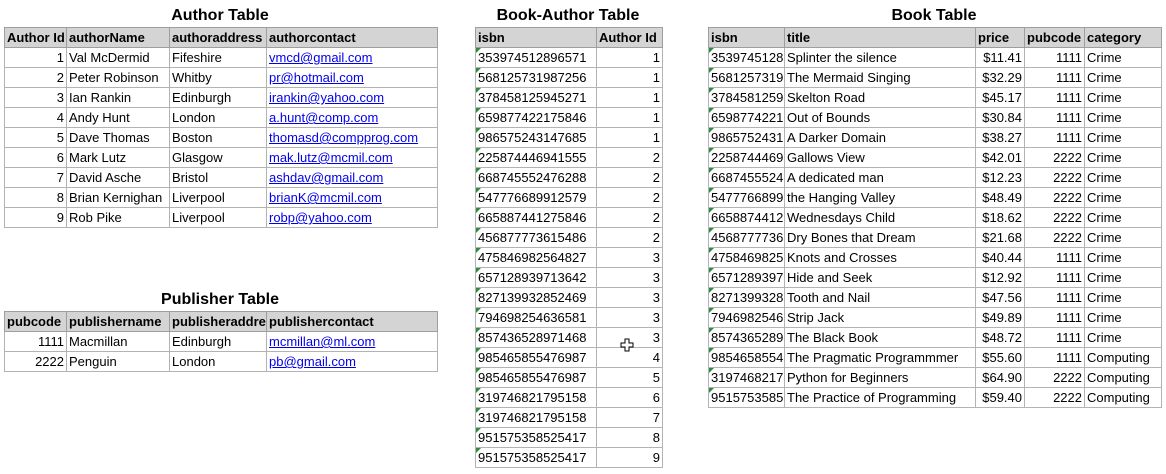 This screenshot has width=1166, height=474. I want to click on table-cell: Macmillan, so click(118, 341).